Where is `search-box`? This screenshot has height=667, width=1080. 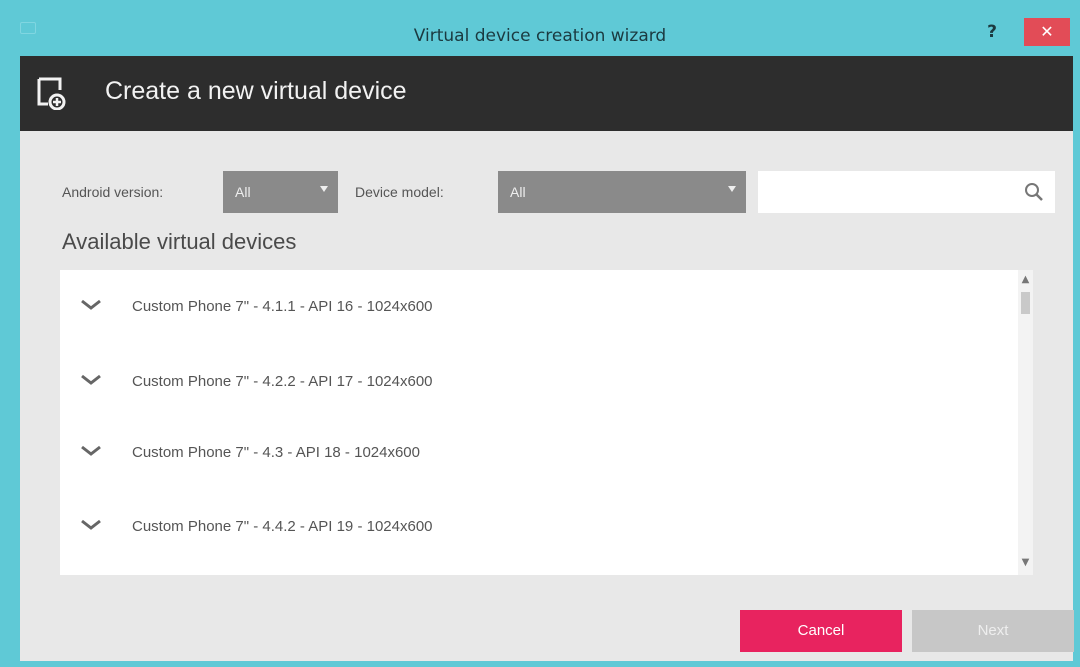 search-box is located at coordinates (906, 192).